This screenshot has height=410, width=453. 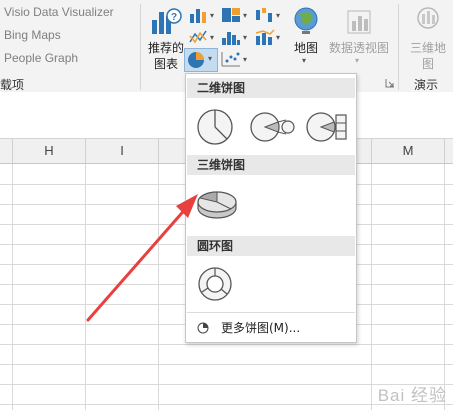 What do you see at coordinates (271, 165) in the screenshot?
I see `section-3d-pie: 三维饼图` at bounding box center [271, 165].